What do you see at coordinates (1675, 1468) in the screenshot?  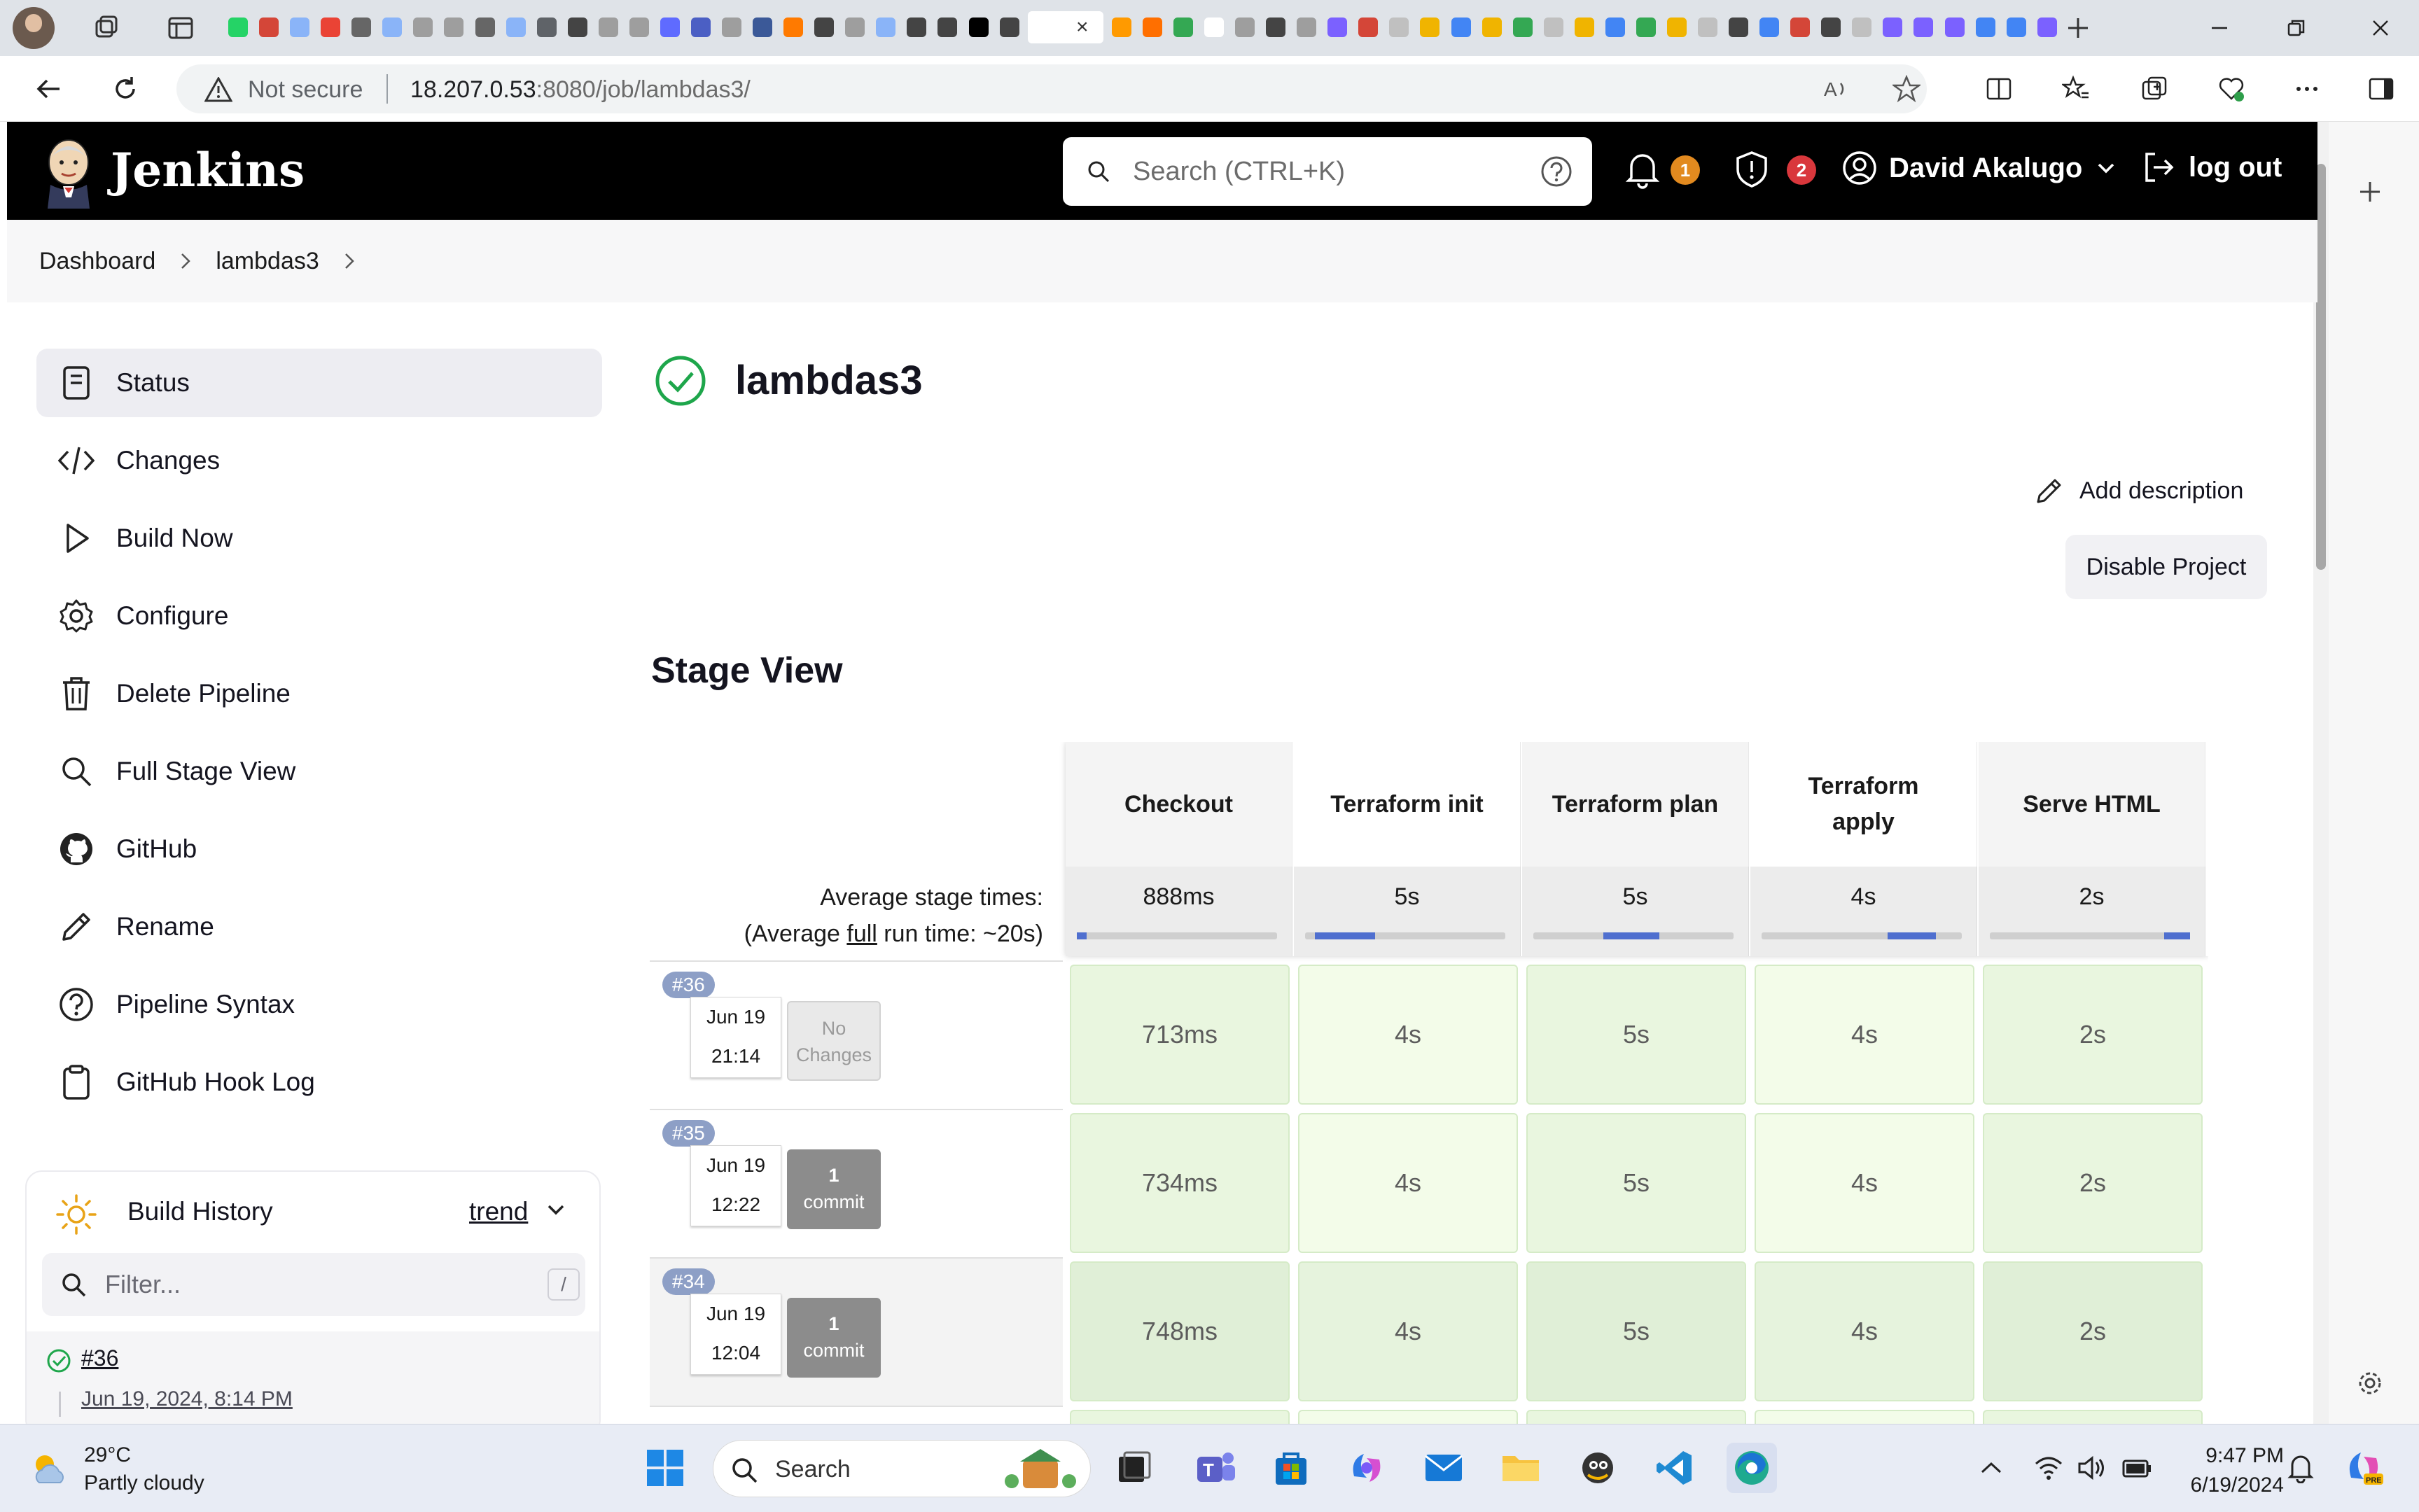 I see `vscode-icon` at bounding box center [1675, 1468].